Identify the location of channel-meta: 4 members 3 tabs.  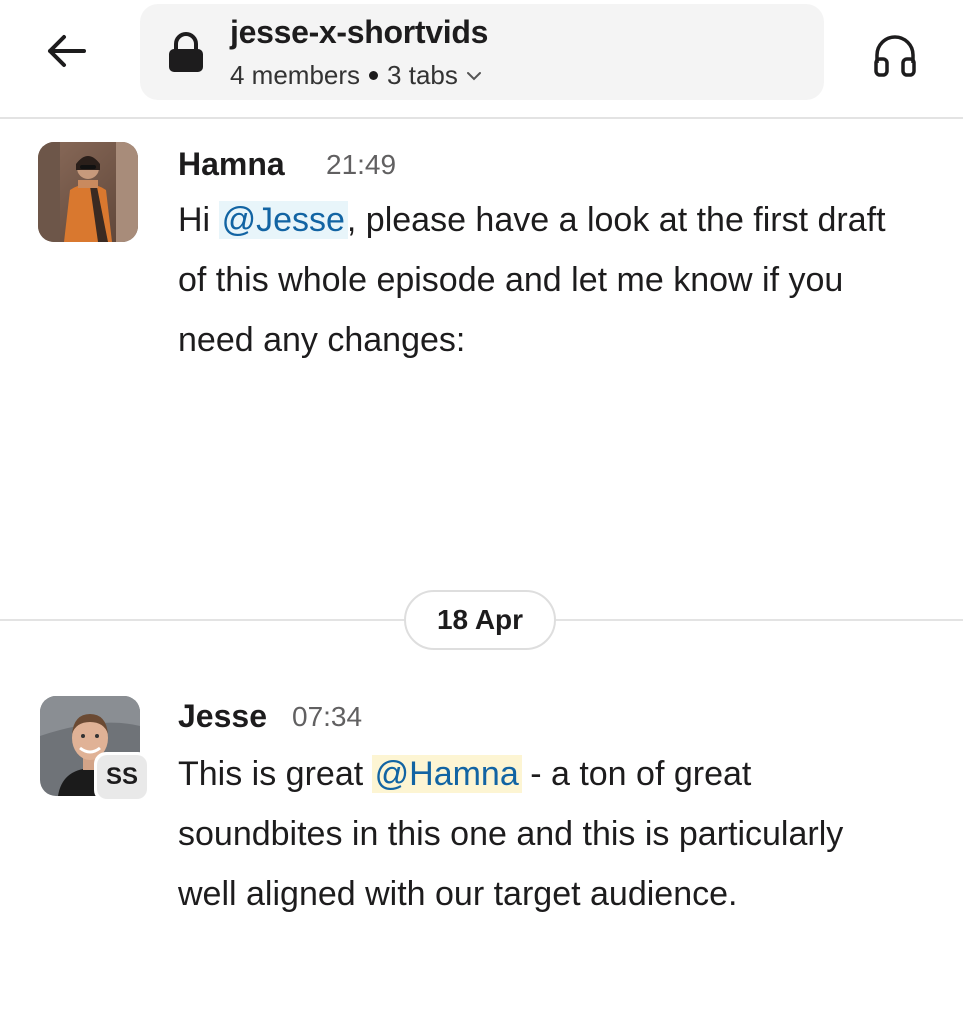
(355, 75).